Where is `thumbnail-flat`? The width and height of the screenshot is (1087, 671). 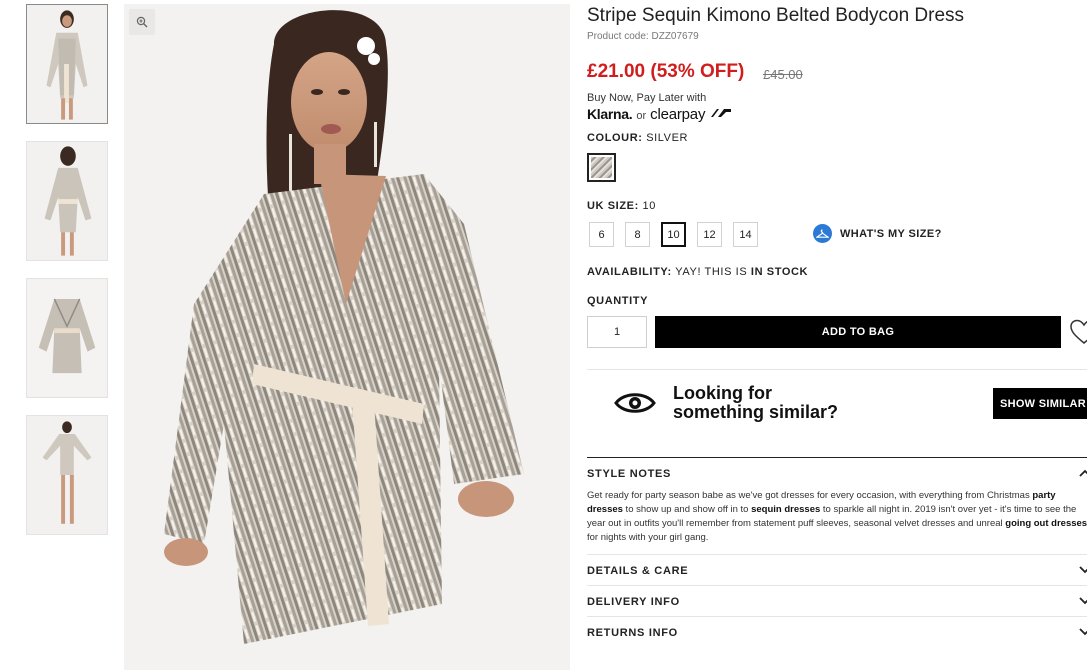 thumbnail-flat is located at coordinates (67, 338).